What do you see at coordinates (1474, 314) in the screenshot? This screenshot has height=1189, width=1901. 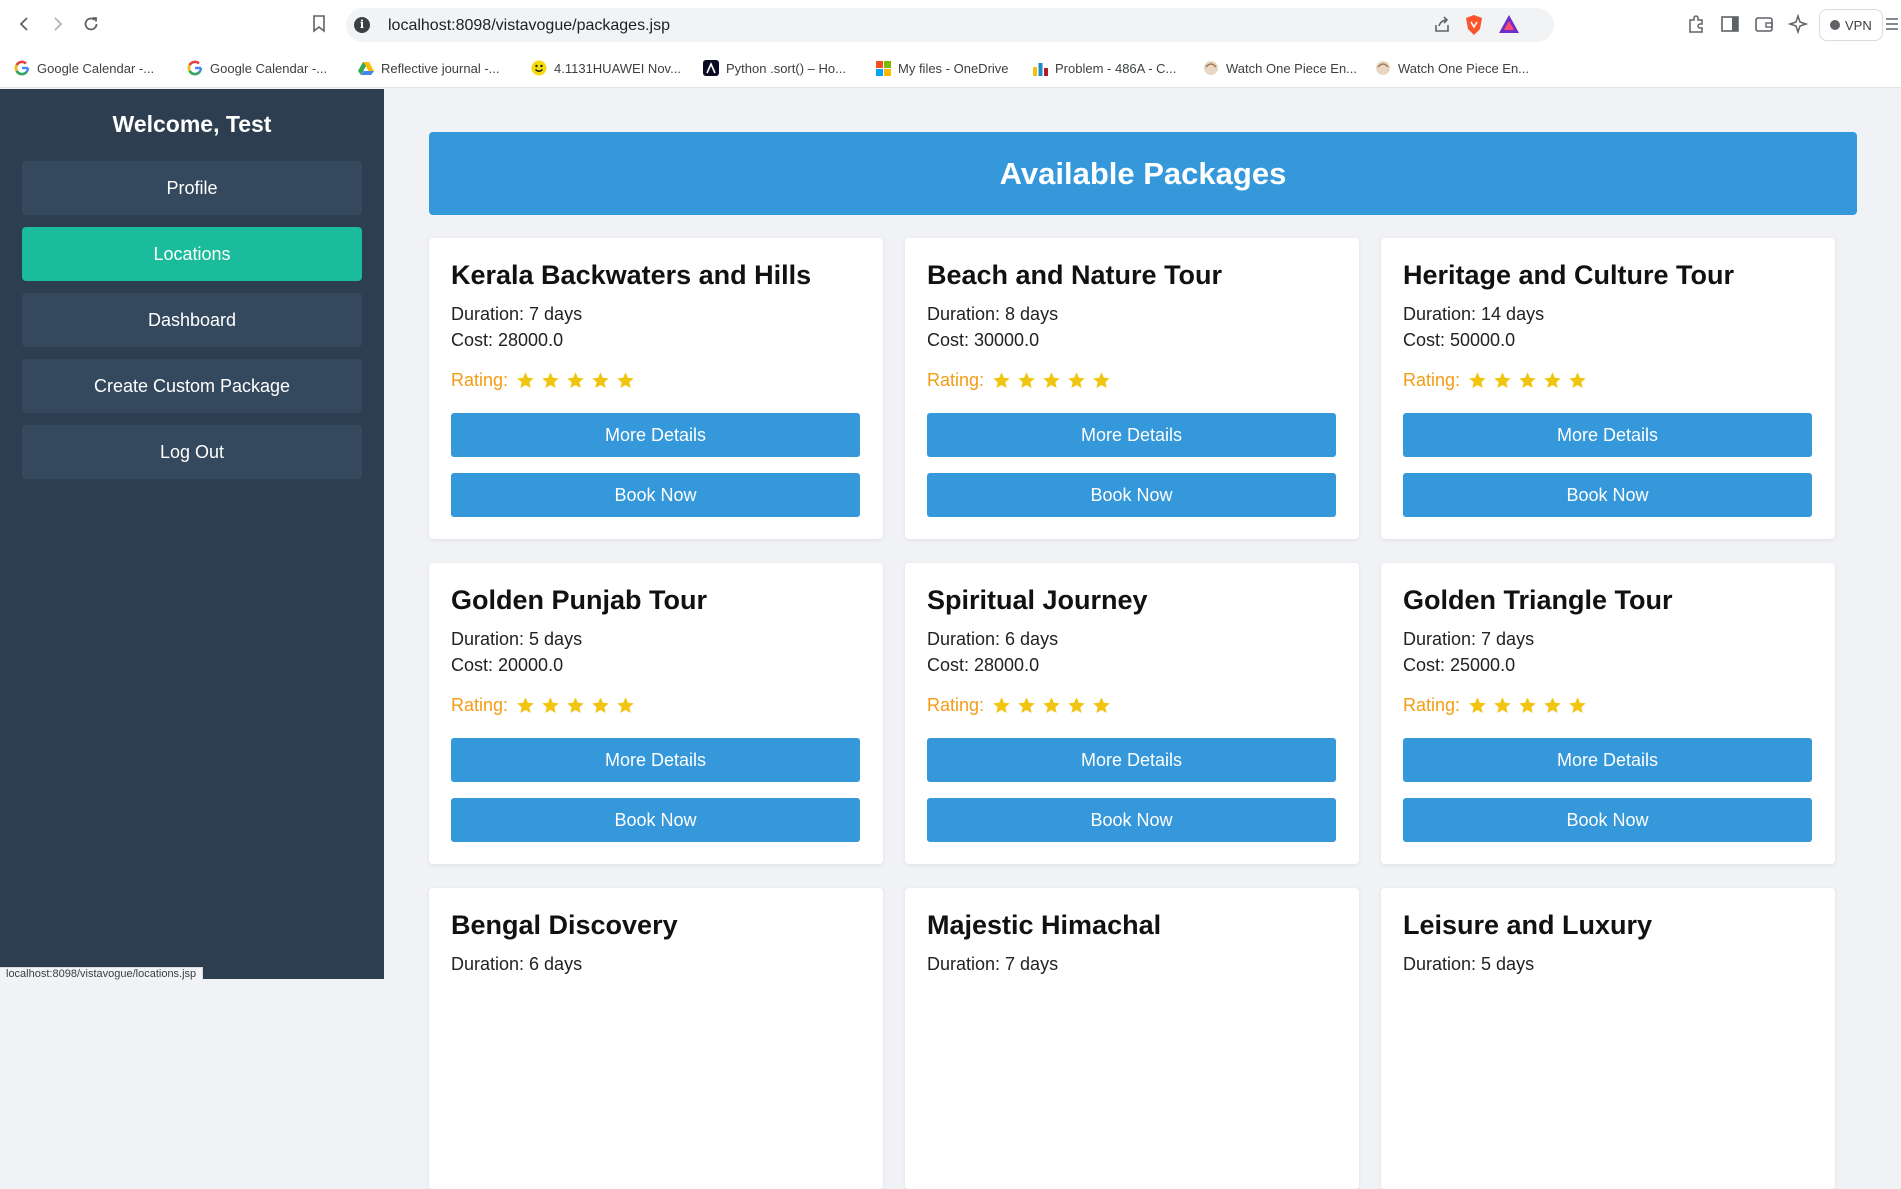 I see `package-duration: Duration: 14 days` at bounding box center [1474, 314].